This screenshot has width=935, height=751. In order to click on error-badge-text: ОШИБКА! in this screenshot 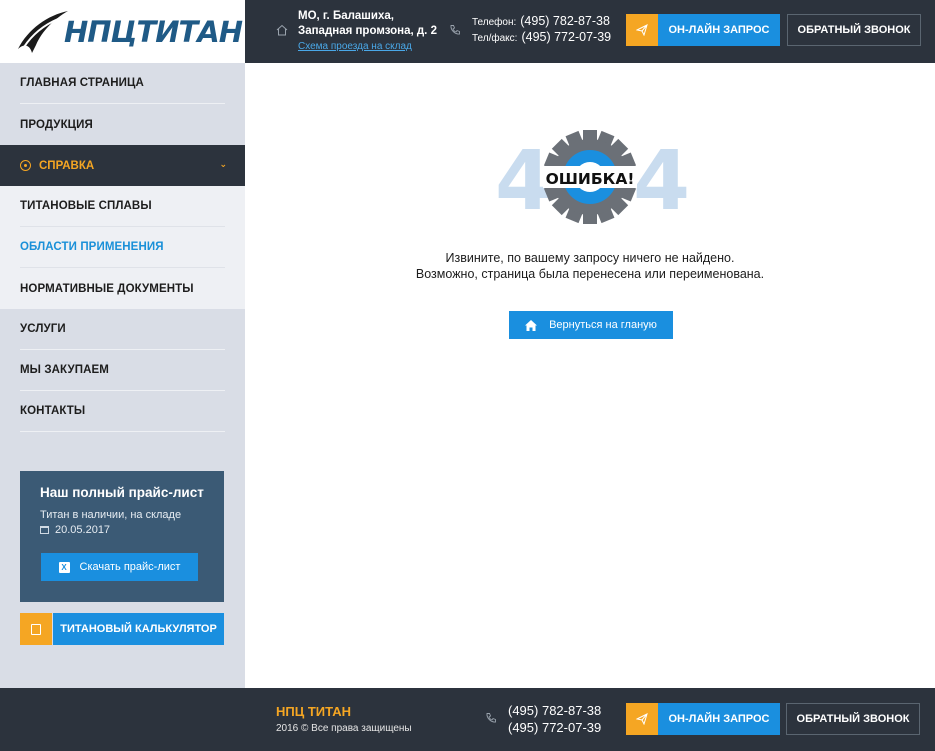, I will do `click(590, 179)`.